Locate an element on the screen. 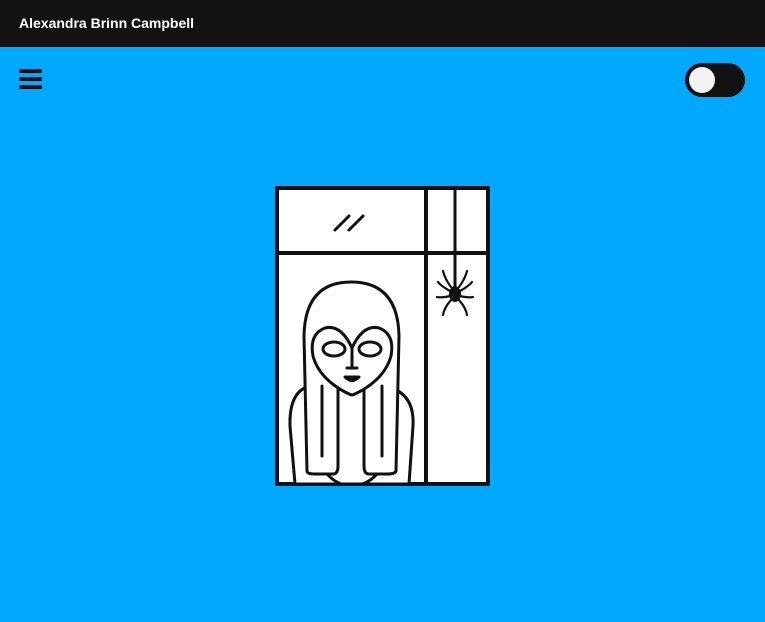  right-eye is located at coordinates (370, 349).